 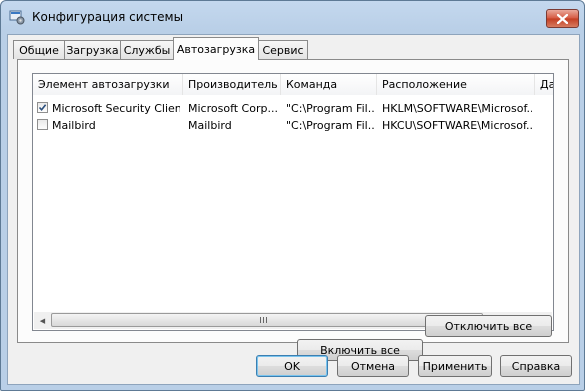 What do you see at coordinates (216, 48) in the screenshot?
I see `tab-startup: Автозагрузка` at bounding box center [216, 48].